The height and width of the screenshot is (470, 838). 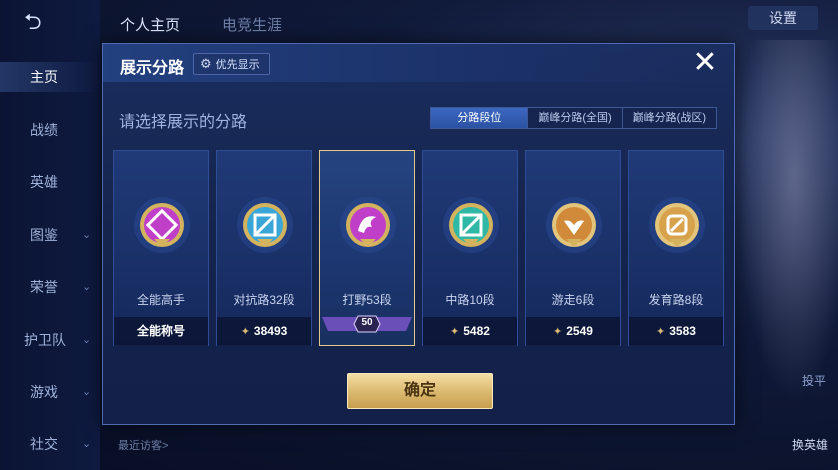 I want to click on sidebar-item-heroes: 英雄, so click(x=50, y=182).